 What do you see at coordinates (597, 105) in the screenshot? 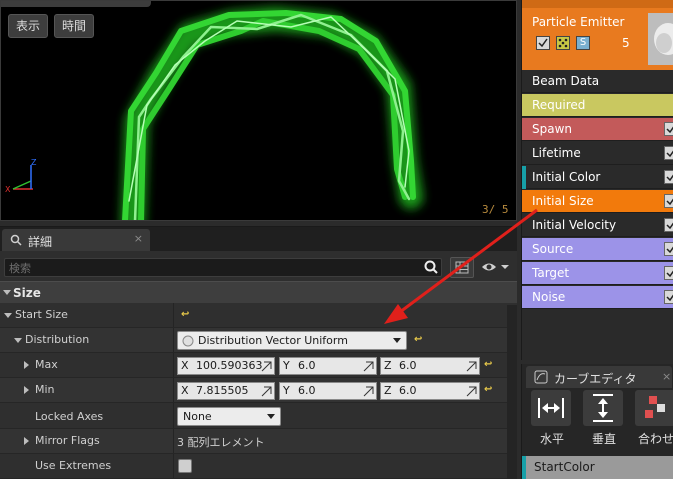
I see `module-required: Required` at bounding box center [597, 105].